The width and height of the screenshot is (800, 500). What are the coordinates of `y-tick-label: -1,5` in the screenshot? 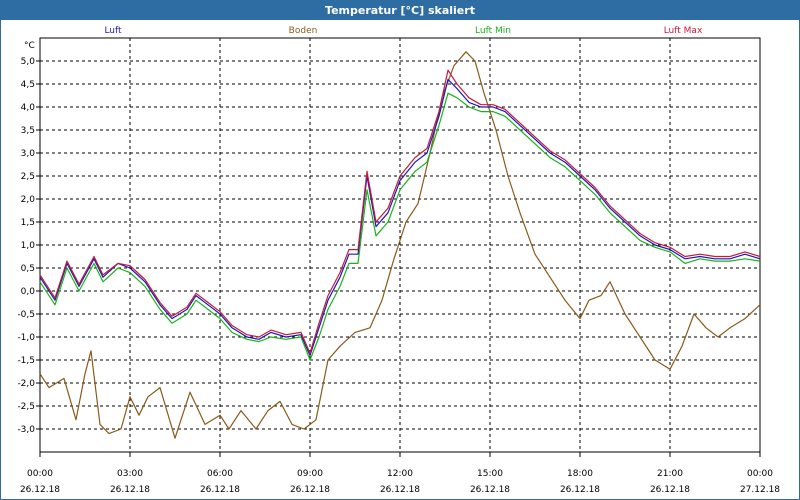 It's located at (26, 361).